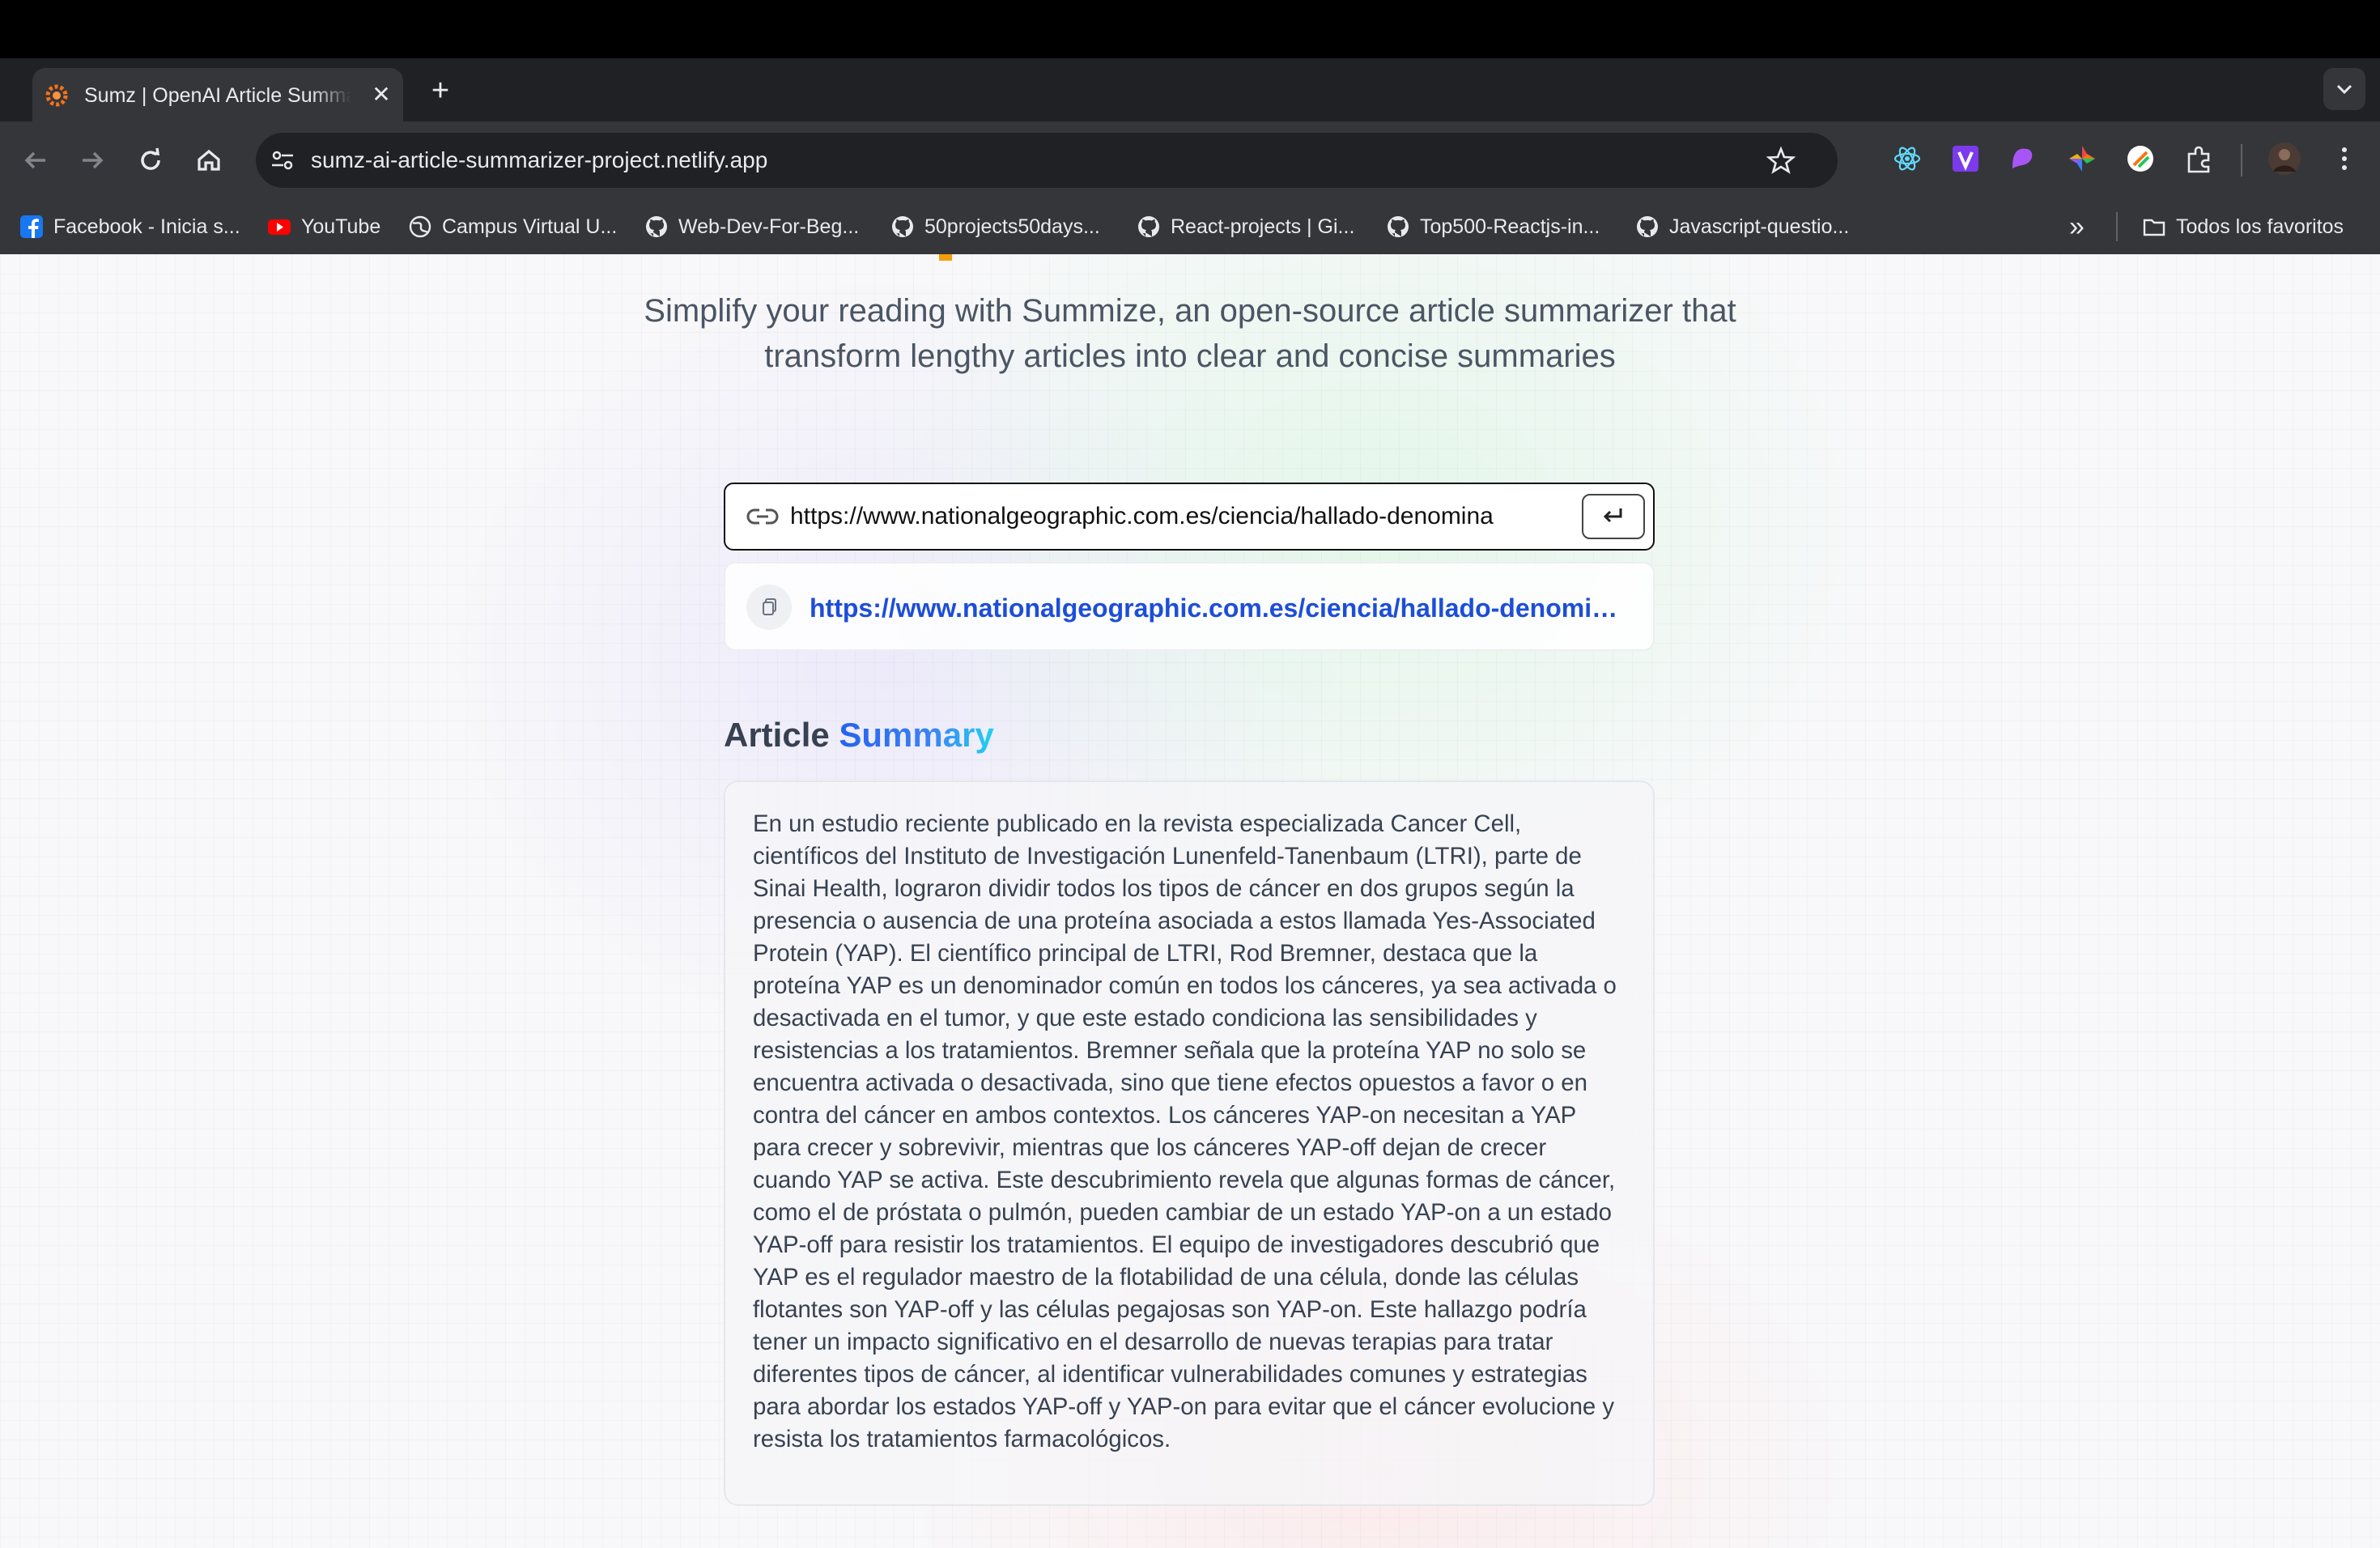  I want to click on link-icon, so click(763, 516).